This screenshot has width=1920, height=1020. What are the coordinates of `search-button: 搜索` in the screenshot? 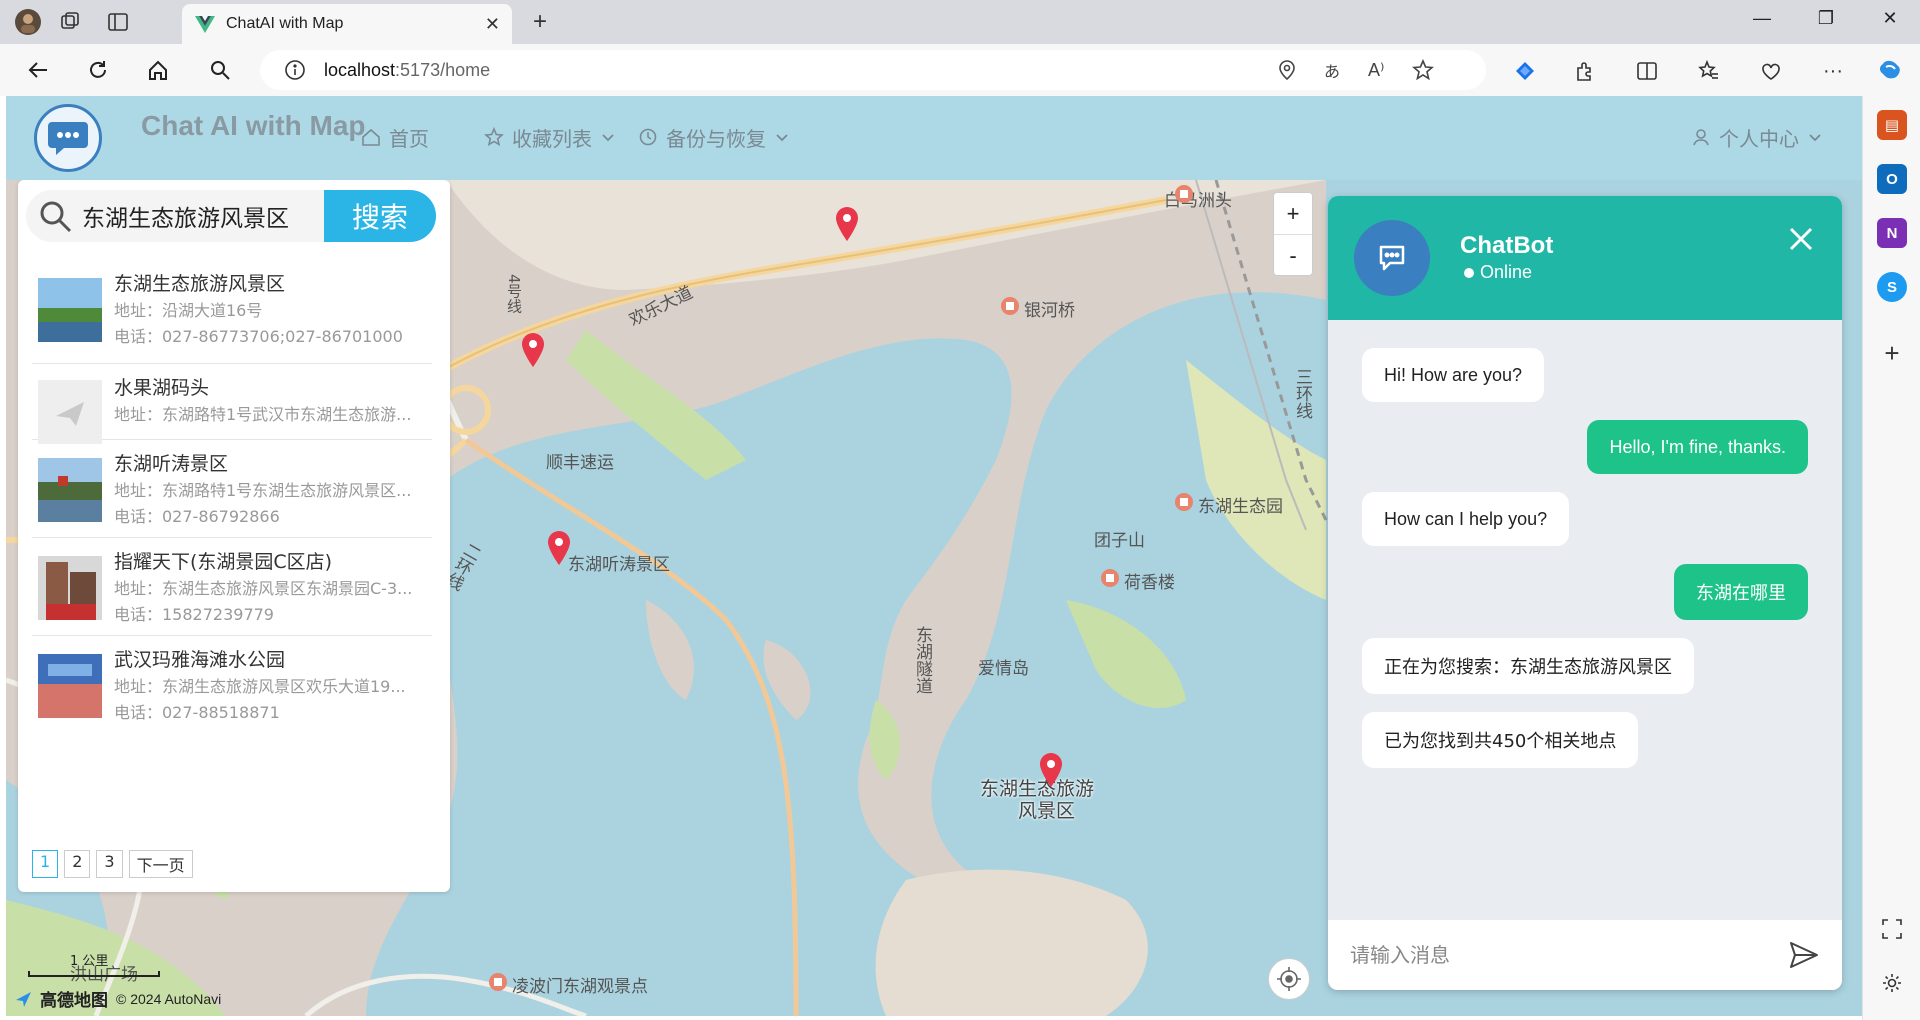 It's located at (380, 216).